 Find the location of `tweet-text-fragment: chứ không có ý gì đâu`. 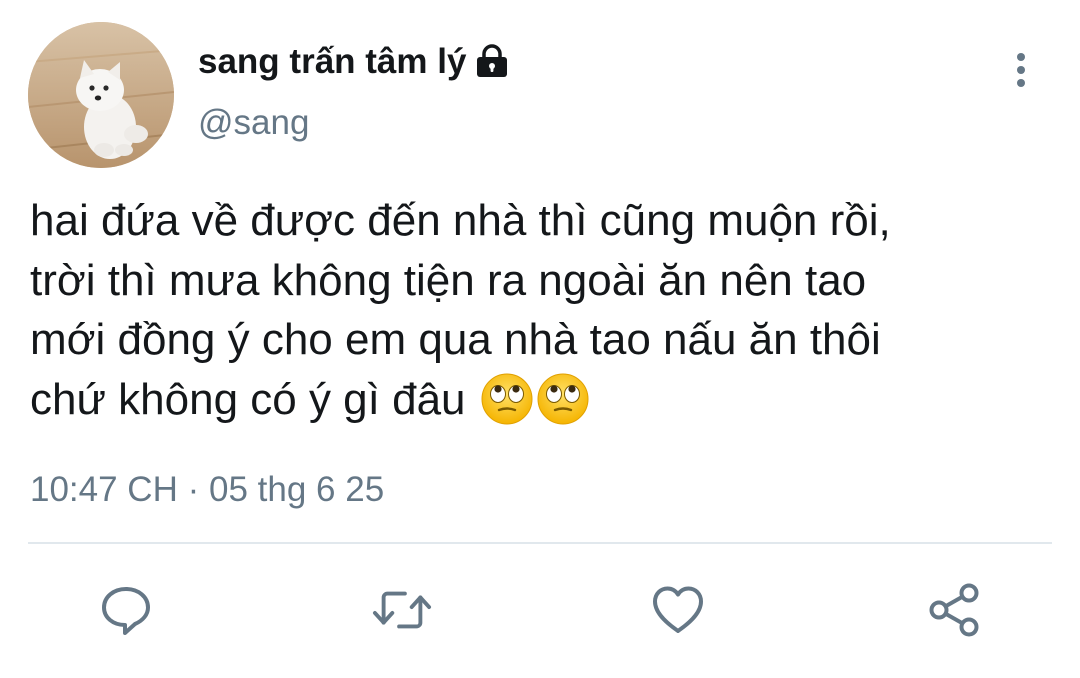

tweet-text-fragment: chứ không có ý gì đâu is located at coordinates (248, 399).